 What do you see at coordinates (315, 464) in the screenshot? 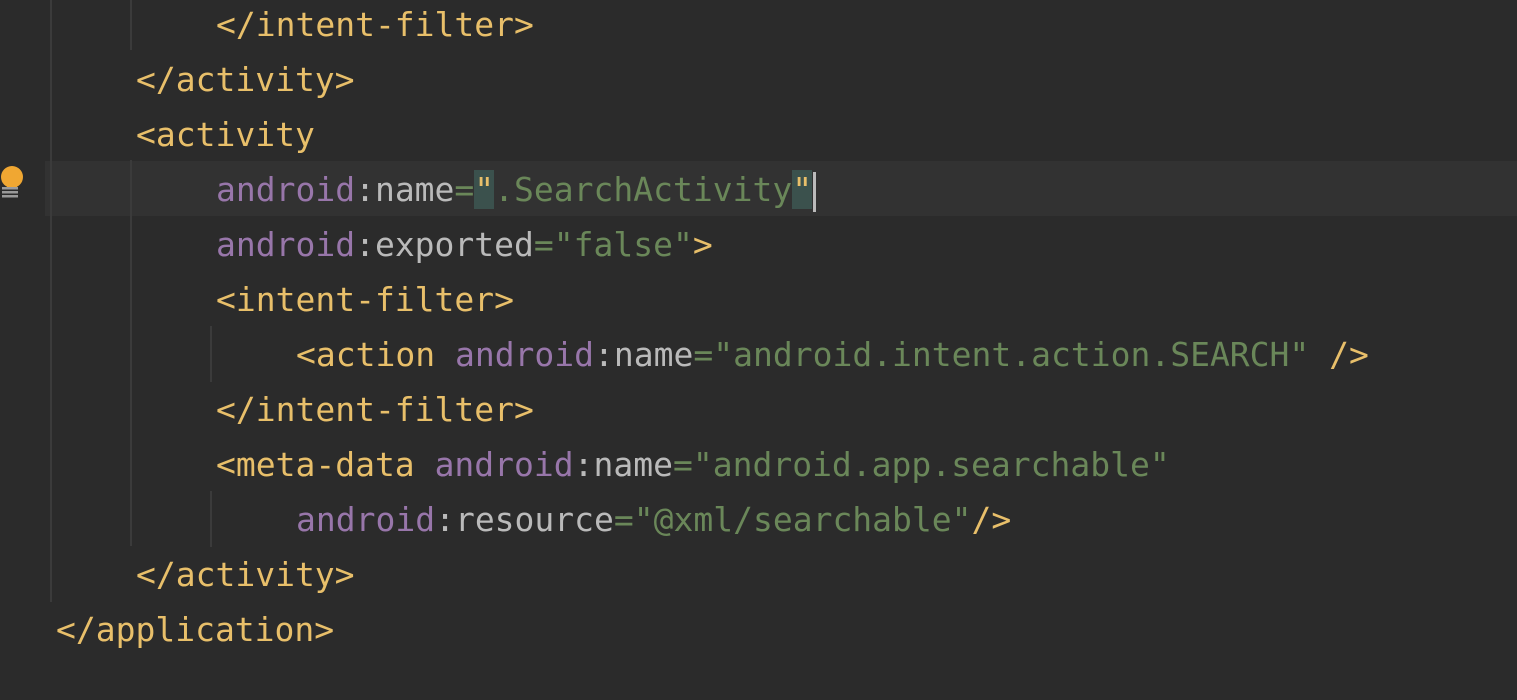
I see `xml-tag: <meta-data` at bounding box center [315, 464].